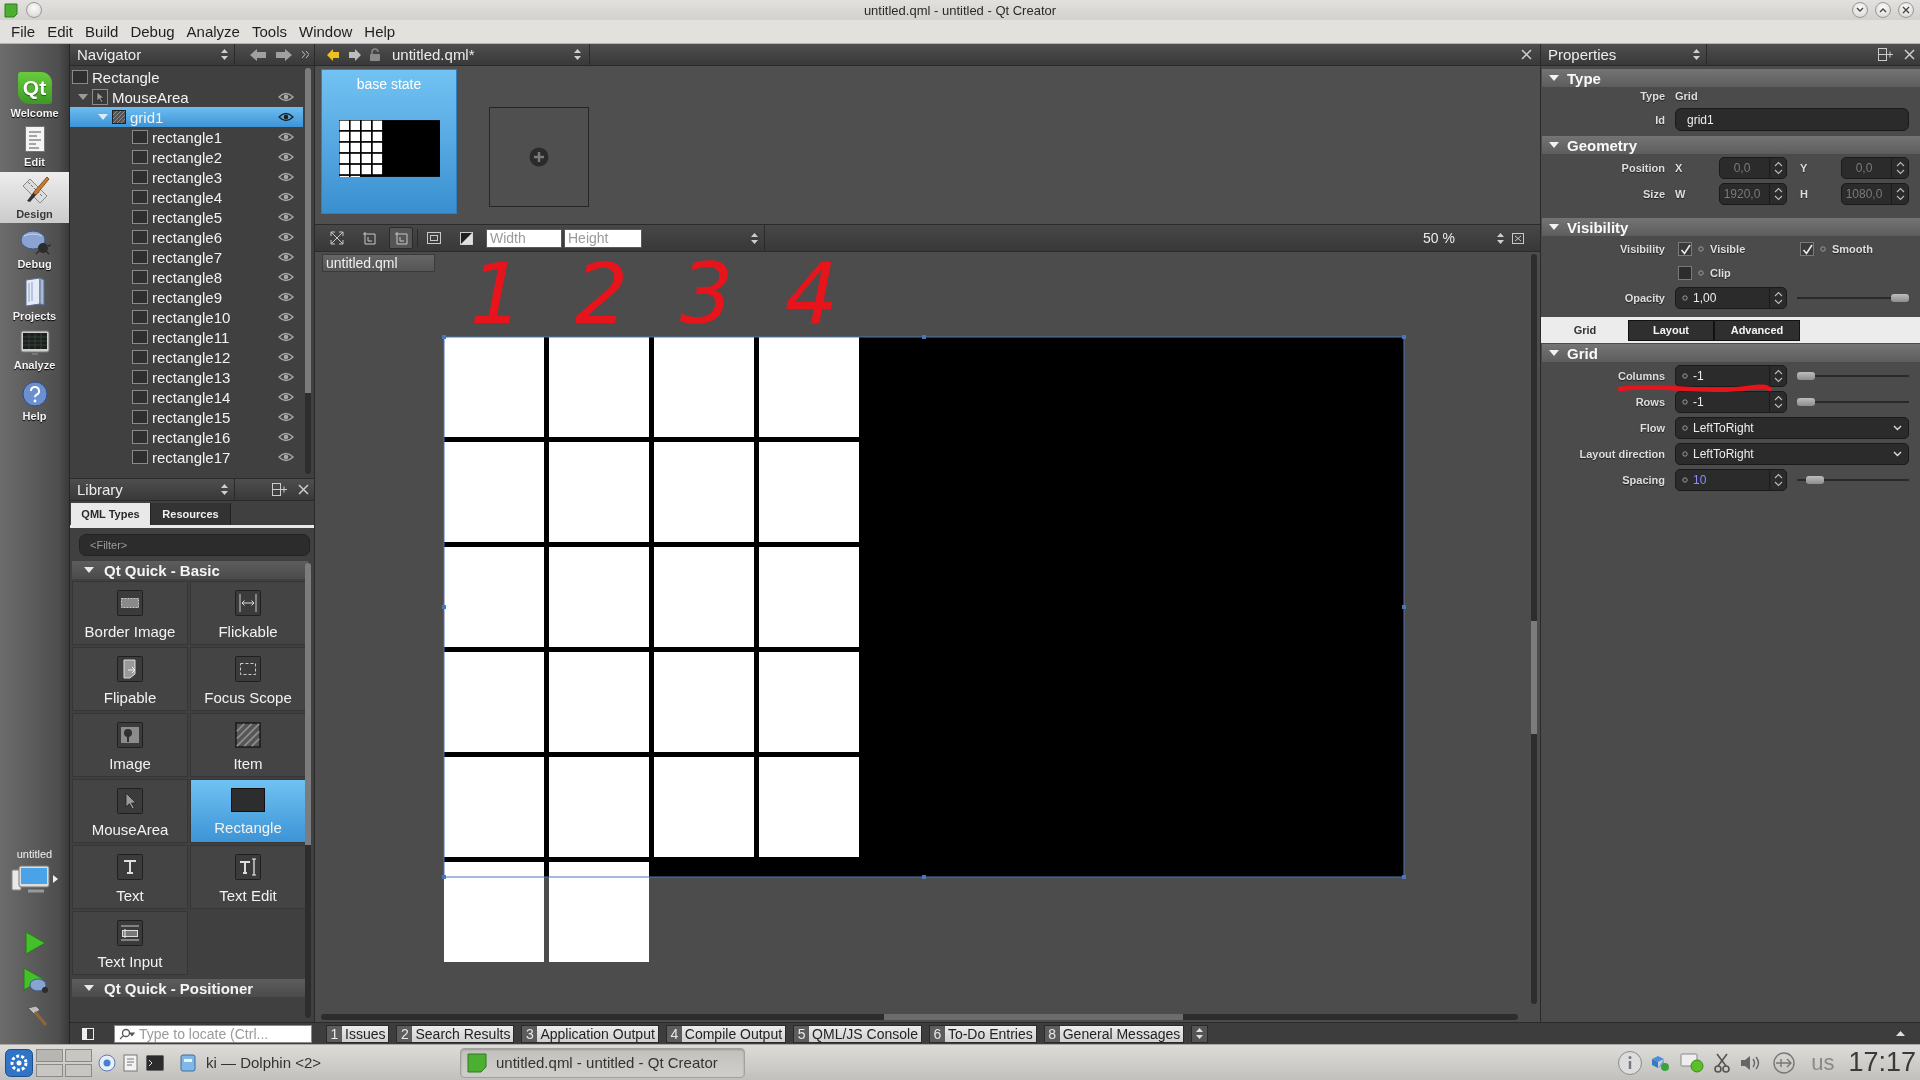 This screenshot has width=1920, height=1080. What do you see at coordinates (102, 31) in the screenshot?
I see `menu-item: Build` at bounding box center [102, 31].